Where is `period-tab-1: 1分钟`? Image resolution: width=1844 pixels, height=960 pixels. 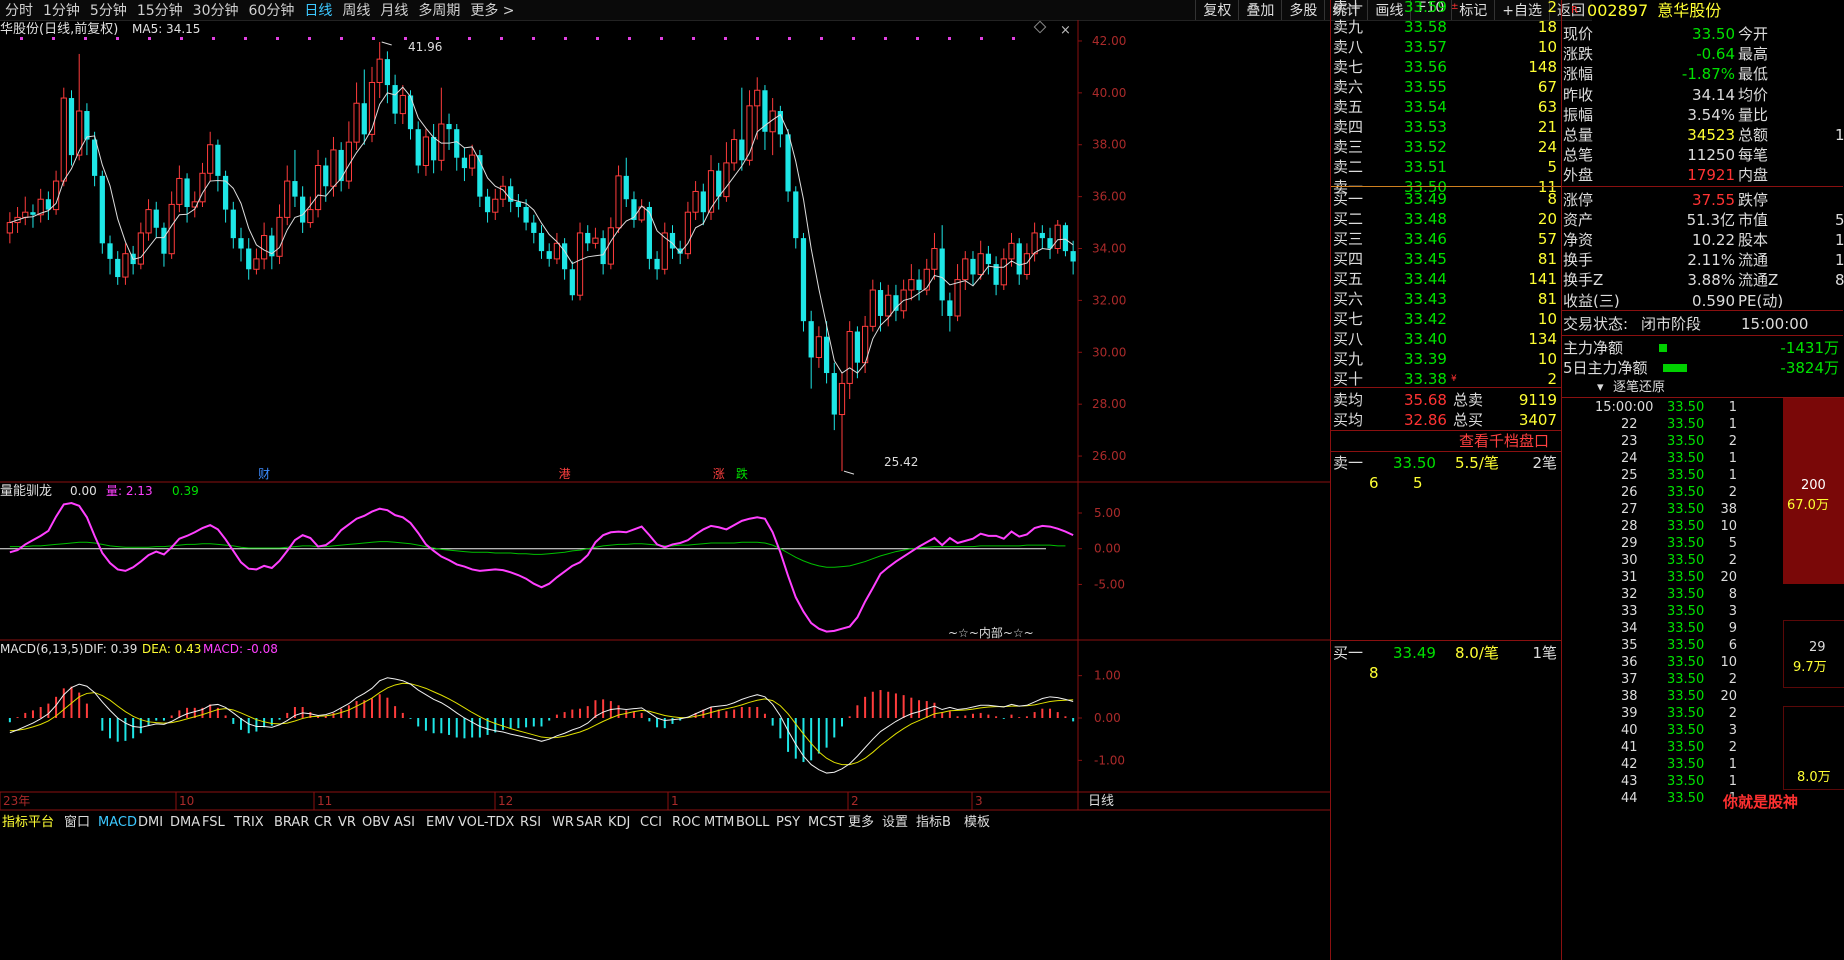
period-tab-1: 1分钟 is located at coordinates (61, 10).